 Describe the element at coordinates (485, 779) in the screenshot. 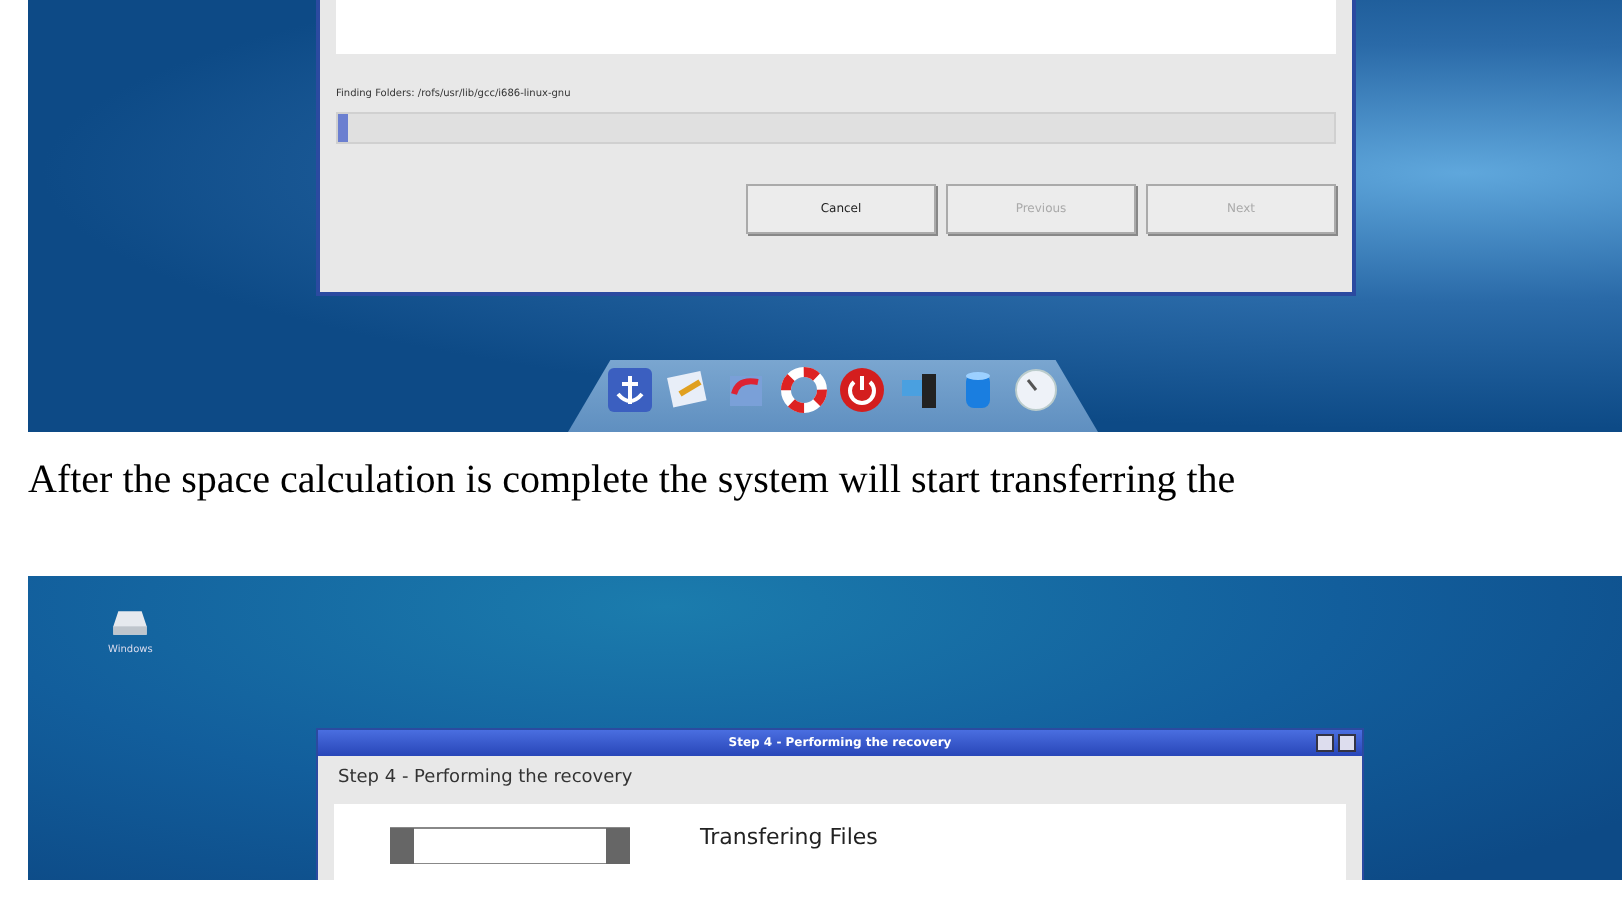

I see `dialog-heading: Step 4 - Performing the recovery` at that location.